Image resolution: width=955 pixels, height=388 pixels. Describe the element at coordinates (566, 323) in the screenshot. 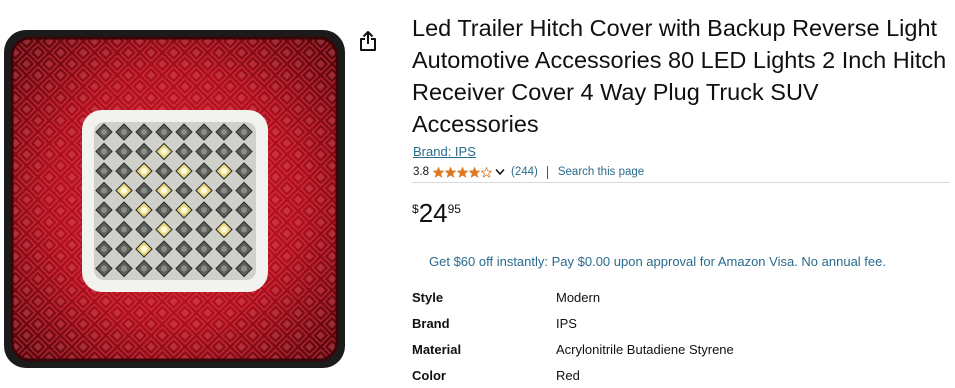

I see `spec-value: IPS` at that location.